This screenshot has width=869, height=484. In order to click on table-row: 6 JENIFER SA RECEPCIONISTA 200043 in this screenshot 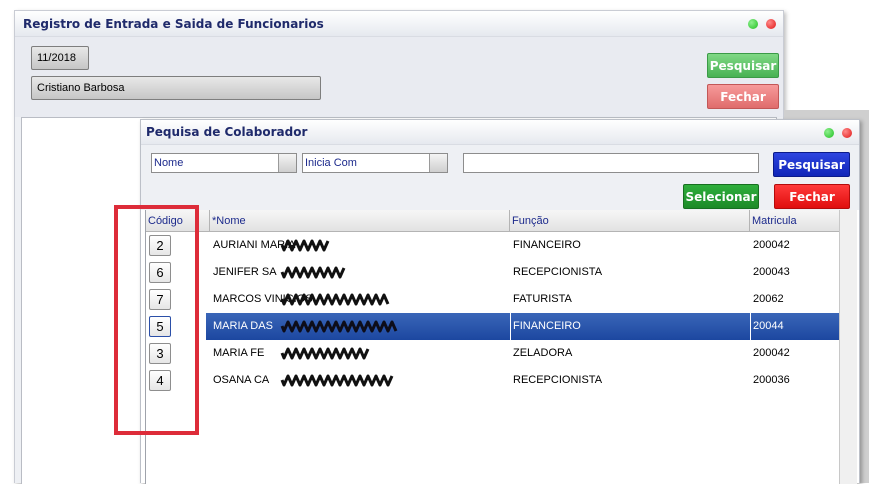, I will do `click(493, 272)`.